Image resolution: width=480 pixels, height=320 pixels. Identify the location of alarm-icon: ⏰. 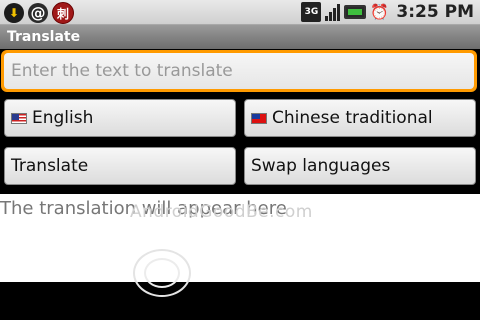
(379, 12).